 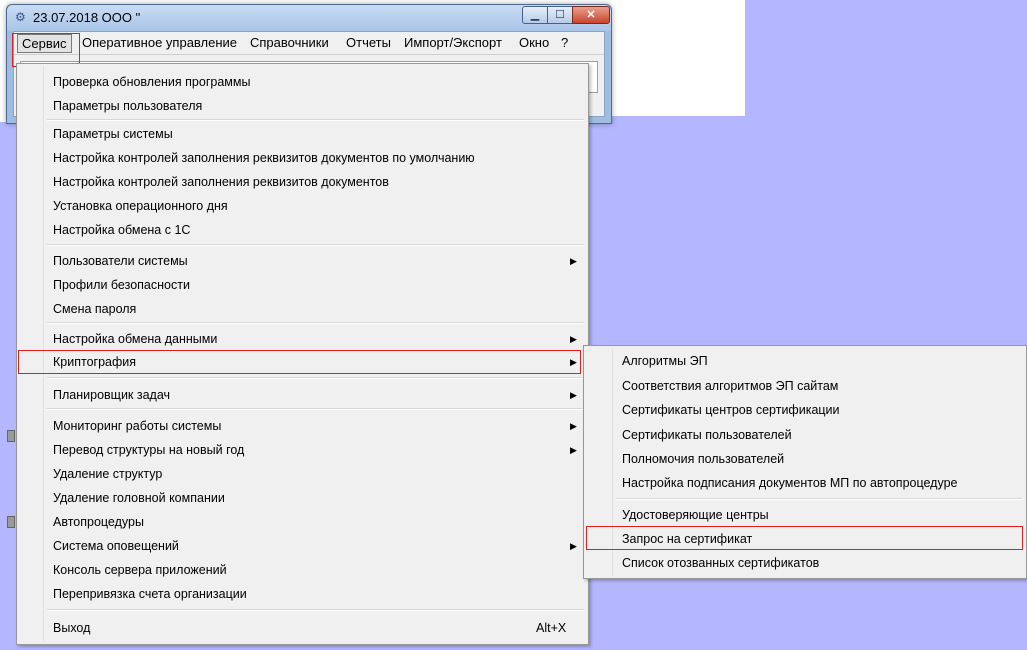 What do you see at coordinates (120, 261) in the screenshot?
I see `menu-item-system-users: Пользователи системы` at bounding box center [120, 261].